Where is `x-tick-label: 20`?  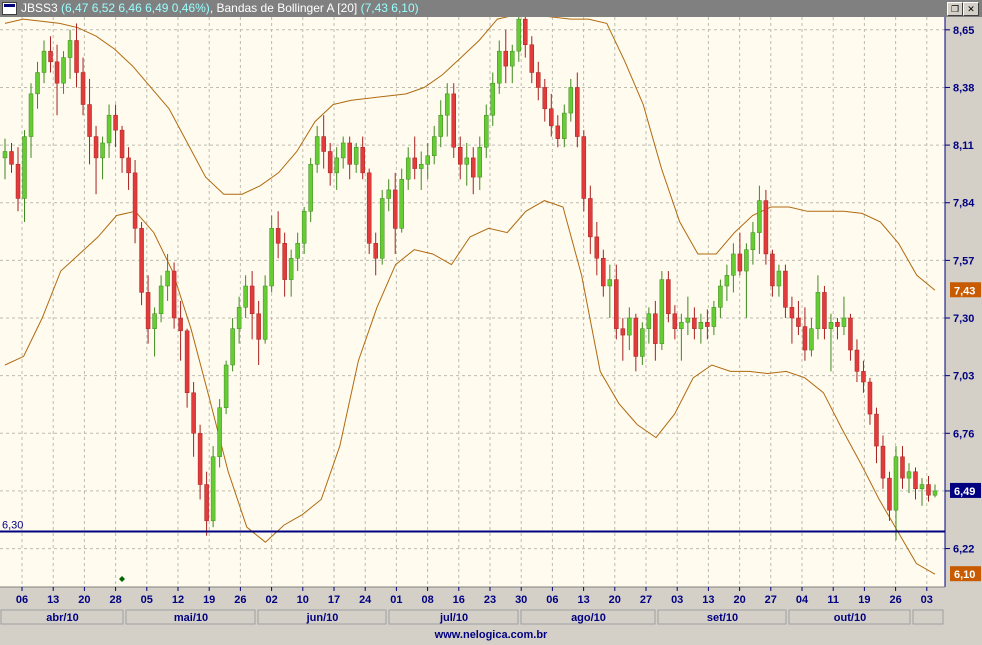 x-tick-label: 20 is located at coordinates (739, 600).